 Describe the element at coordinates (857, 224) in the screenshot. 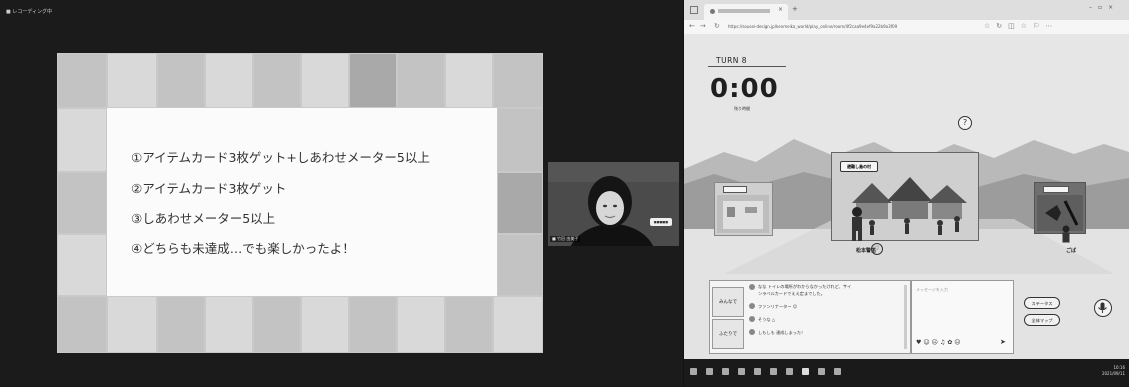

I see `player-piece` at that location.